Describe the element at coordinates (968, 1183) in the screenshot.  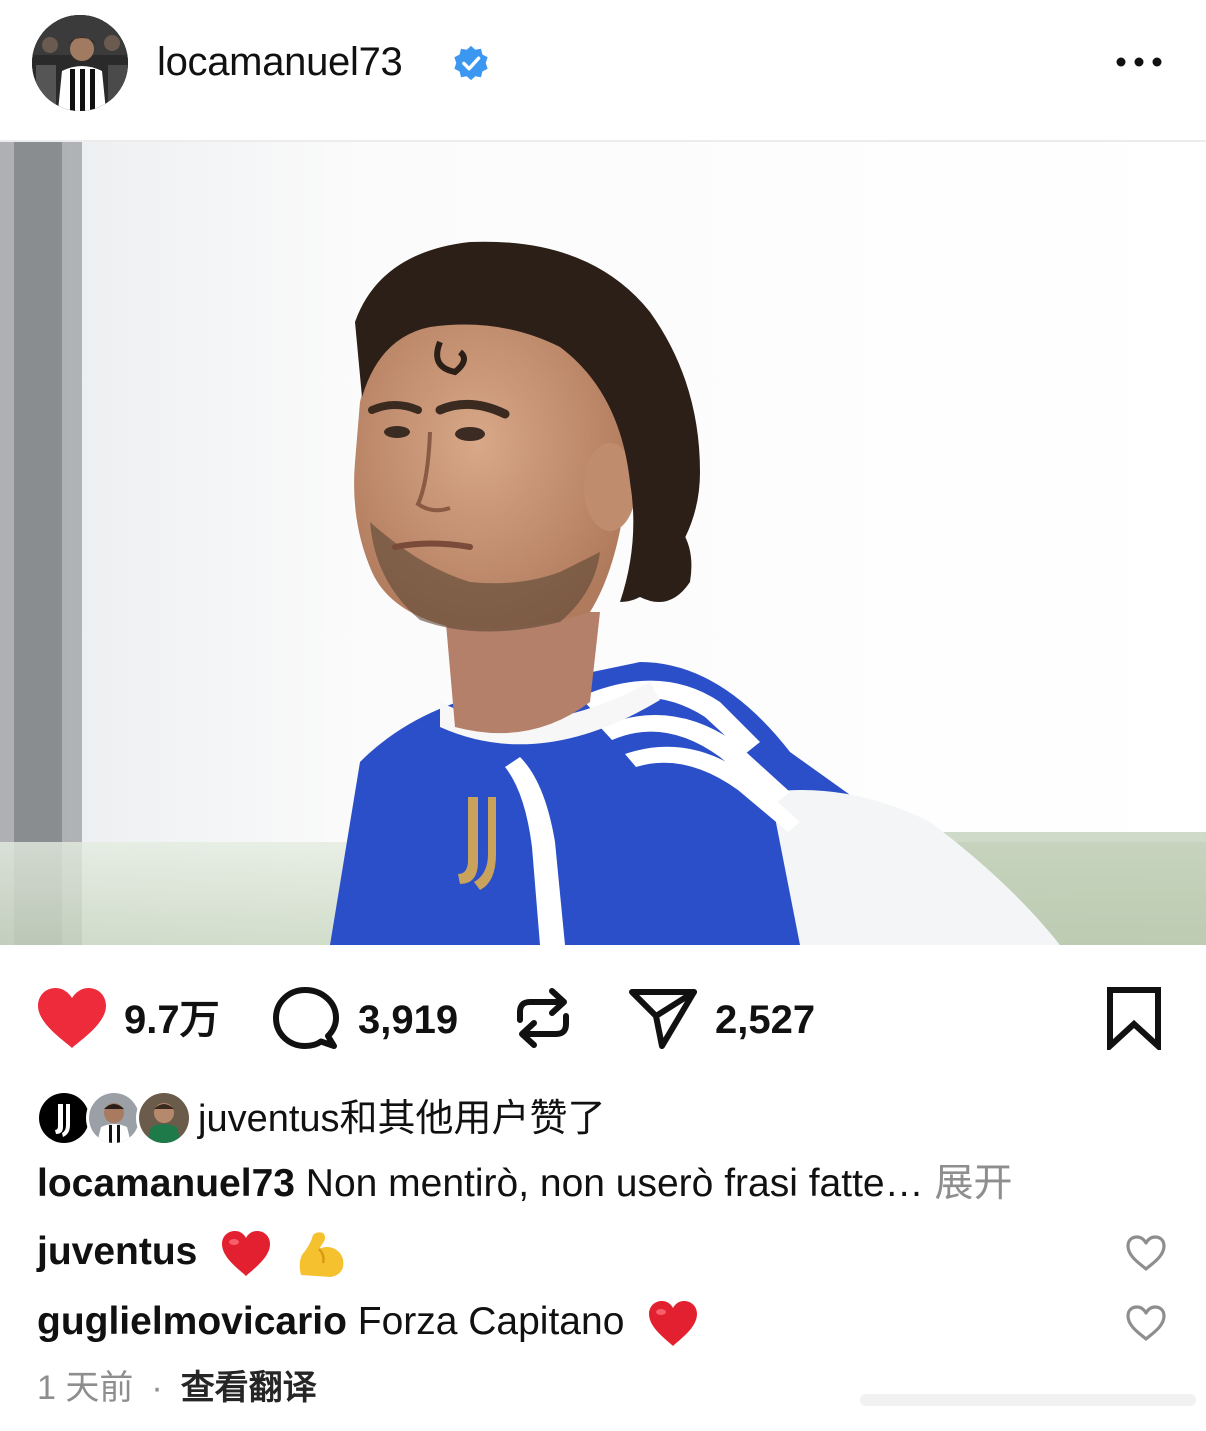
I see `caption-expand-link: 展开` at that location.